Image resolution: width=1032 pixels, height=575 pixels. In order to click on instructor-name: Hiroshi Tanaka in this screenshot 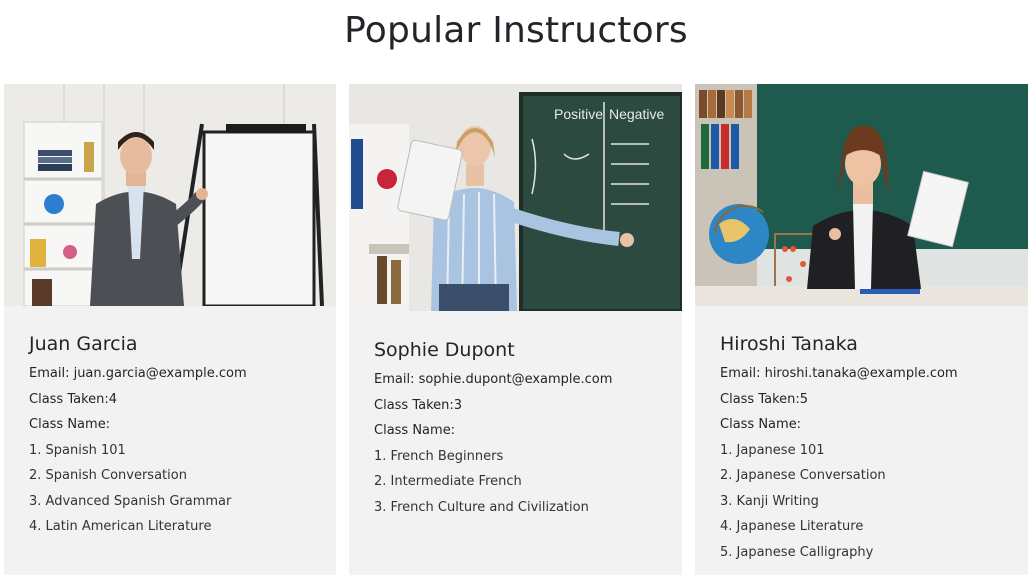, I will do `click(789, 344)`.